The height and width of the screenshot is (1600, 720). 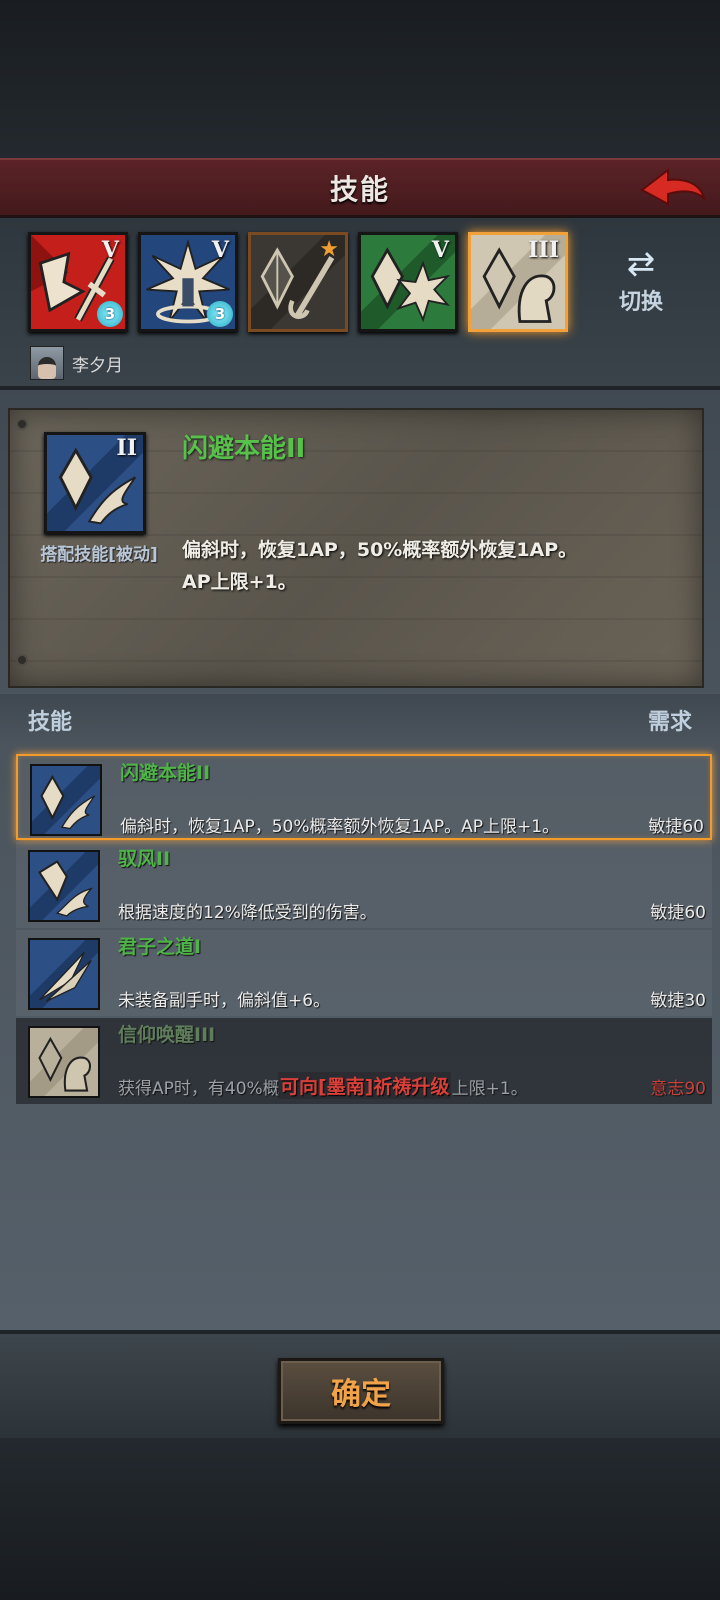 I want to click on switch-label: 切换, so click(x=640, y=302).